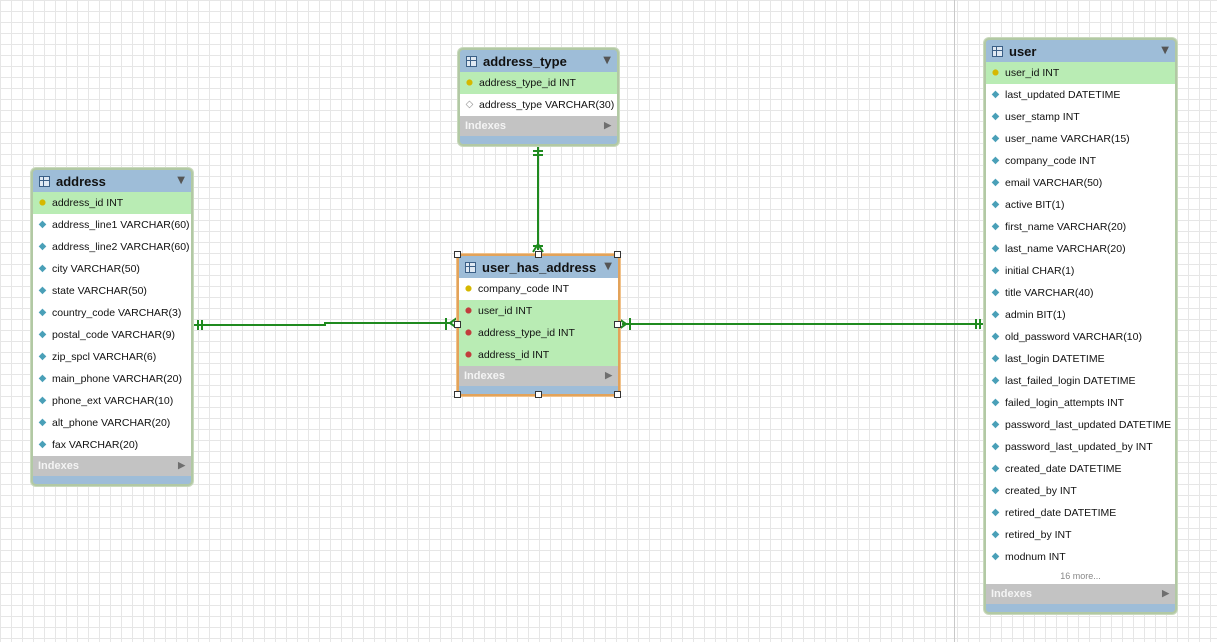  Describe the element at coordinates (468, 355) in the screenshot. I see `foreign-key-icon: ⬤` at that location.